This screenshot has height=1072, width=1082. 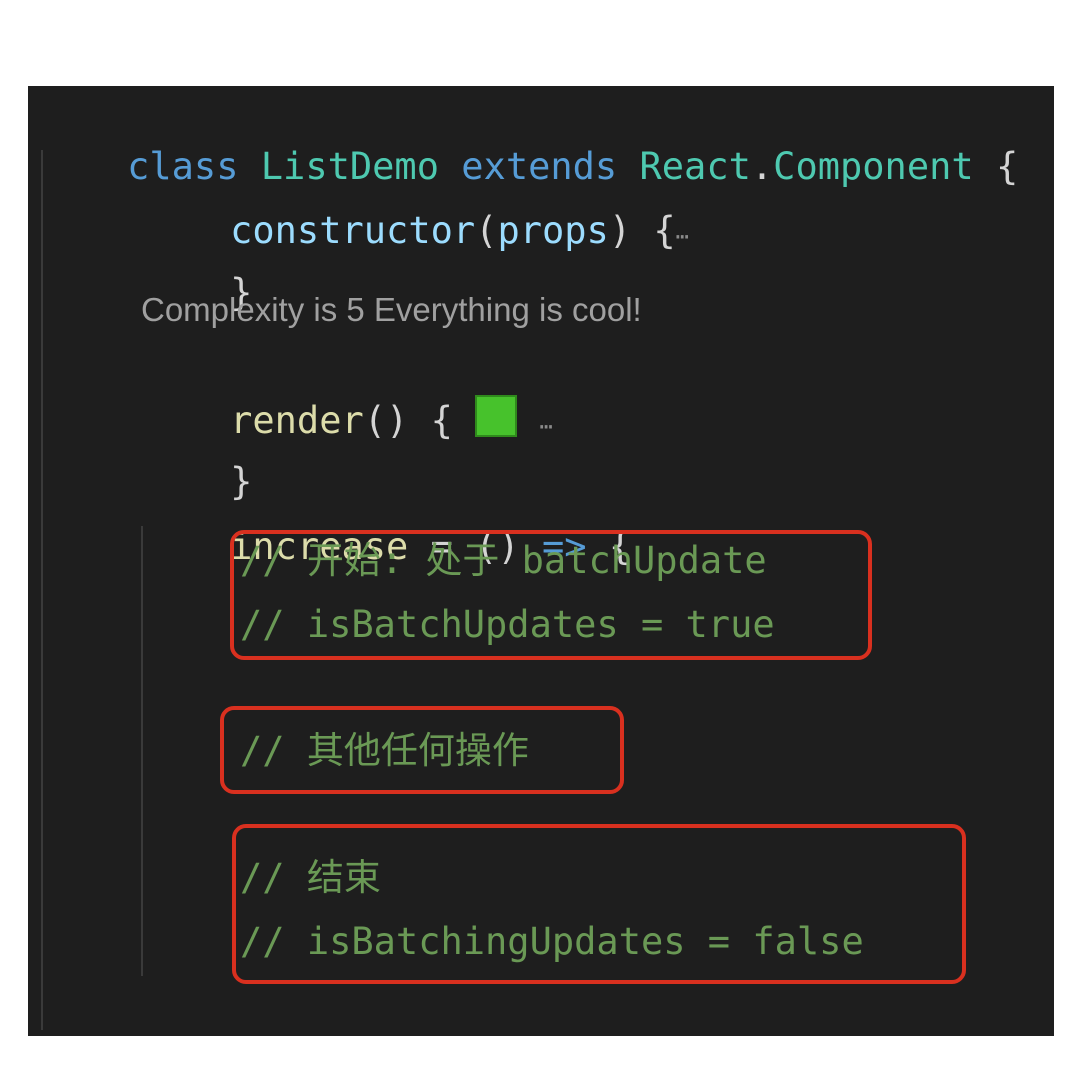 What do you see at coordinates (1007, 166) in the screenshot?
I see `class-open-brace: {` at bounding box center [1007, 166].